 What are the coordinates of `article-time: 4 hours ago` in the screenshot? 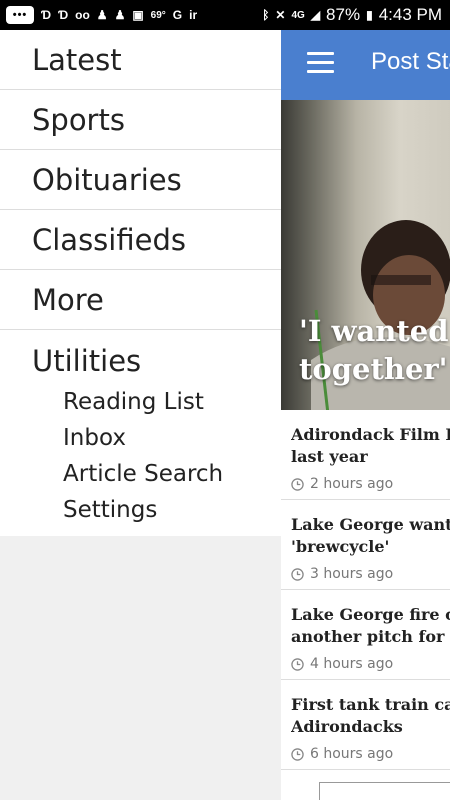 It's located at (370, 664).